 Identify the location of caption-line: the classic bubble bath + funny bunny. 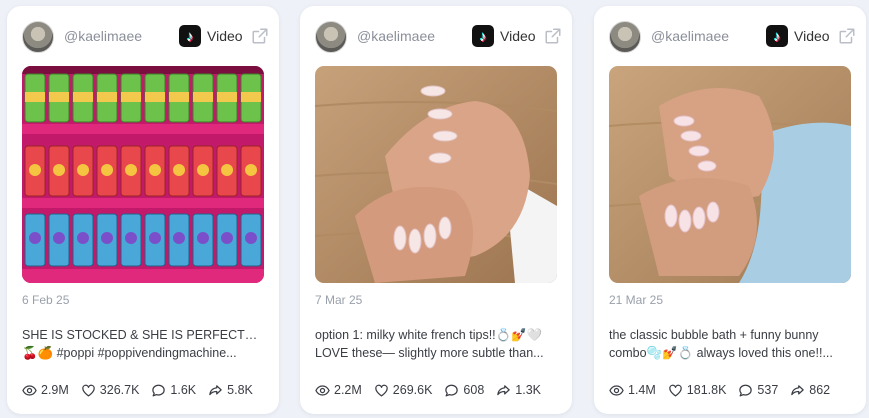
(714, 335).